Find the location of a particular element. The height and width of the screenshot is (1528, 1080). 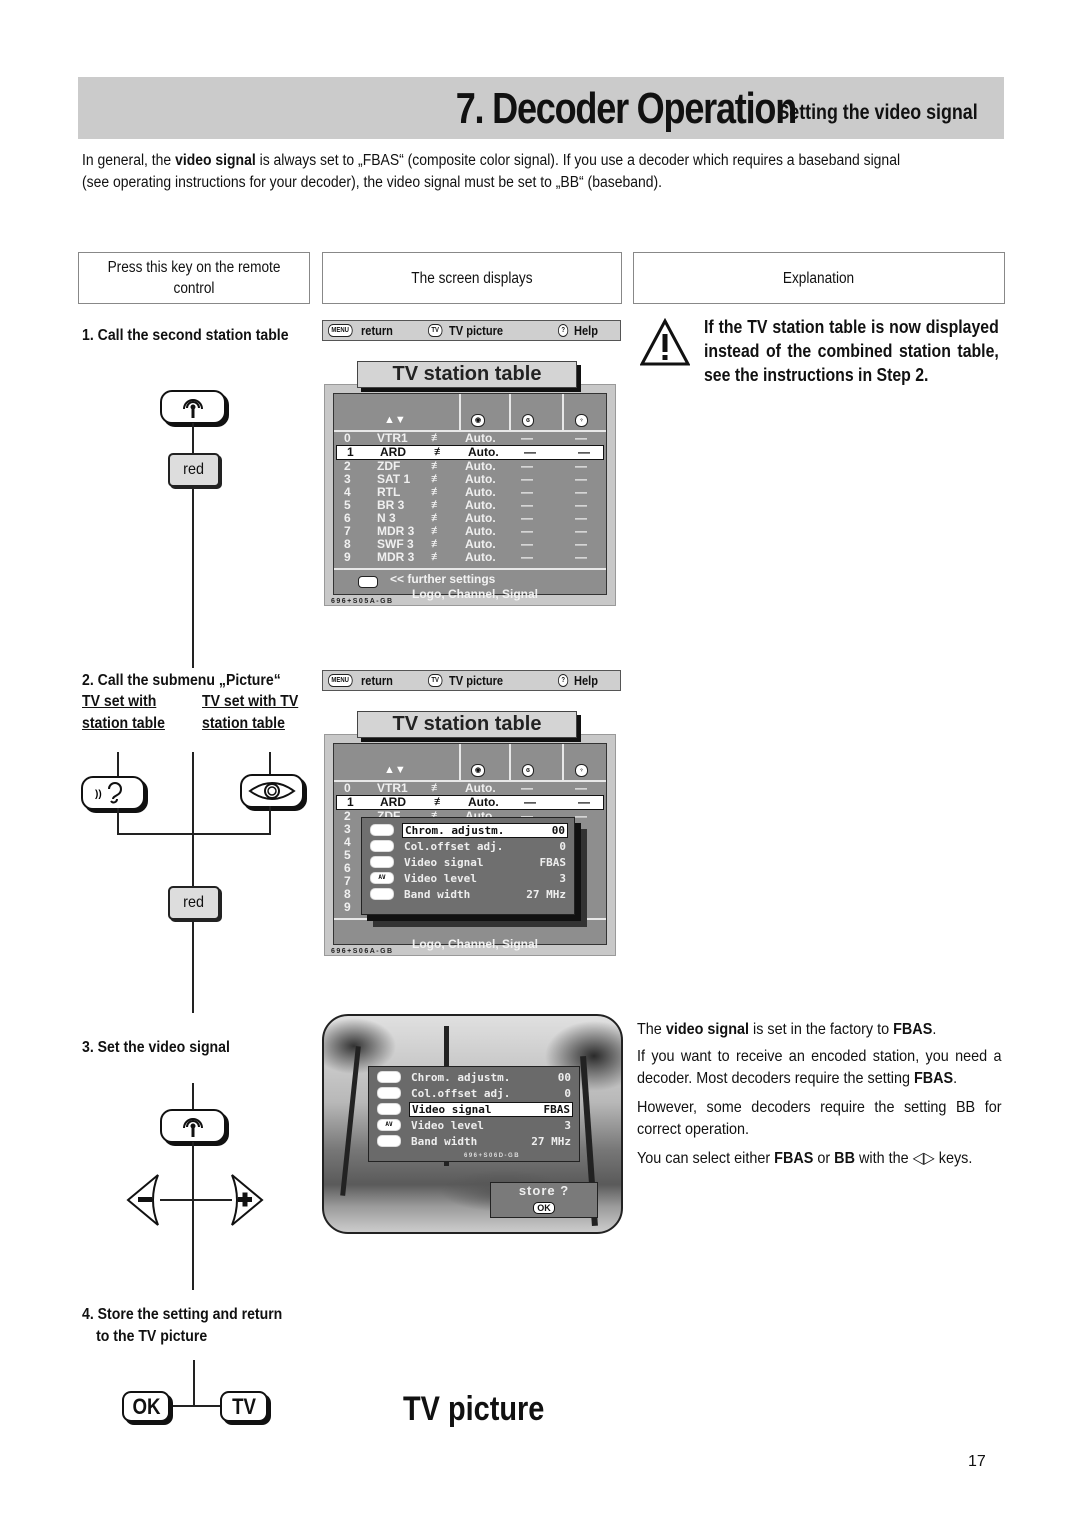

column-header-explanation: Explanation is located at coordinates (819, 278).